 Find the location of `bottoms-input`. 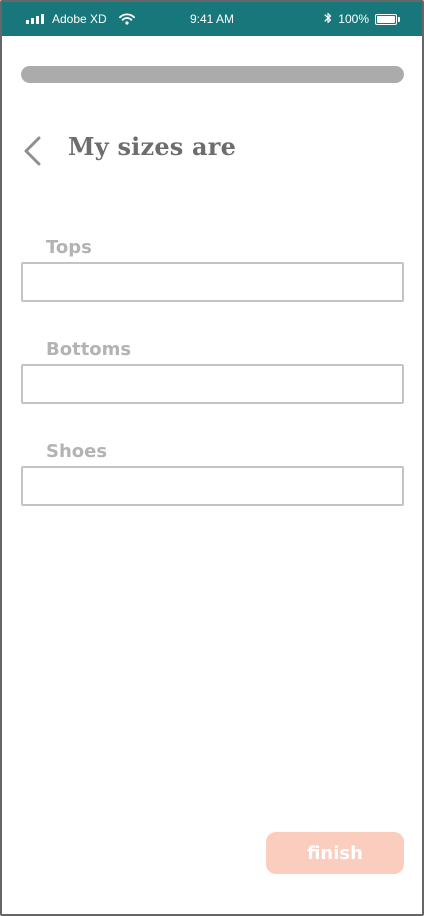

bottoms-input is located at coordinates (212, 384).